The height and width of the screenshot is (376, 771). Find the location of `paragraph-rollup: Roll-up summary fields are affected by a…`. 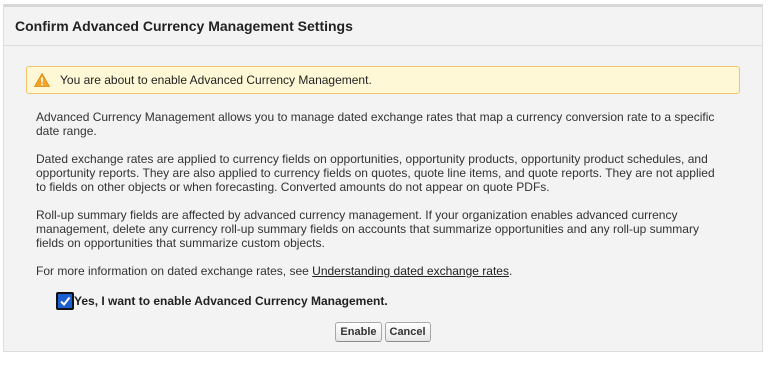

paragraph-rollup: Roll-up summary fields are affected by a… is located at coordinates (367, 229).